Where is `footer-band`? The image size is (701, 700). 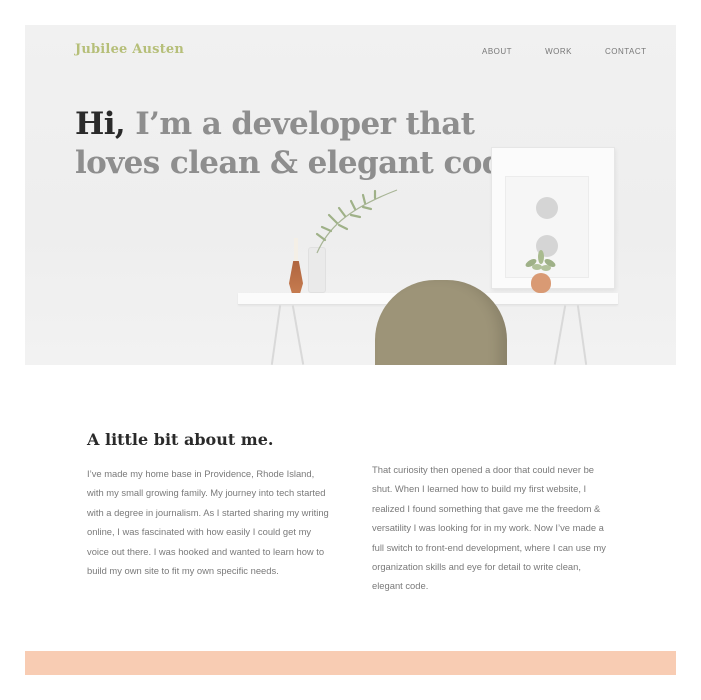
footer-band is located at coordinates (350, 663).